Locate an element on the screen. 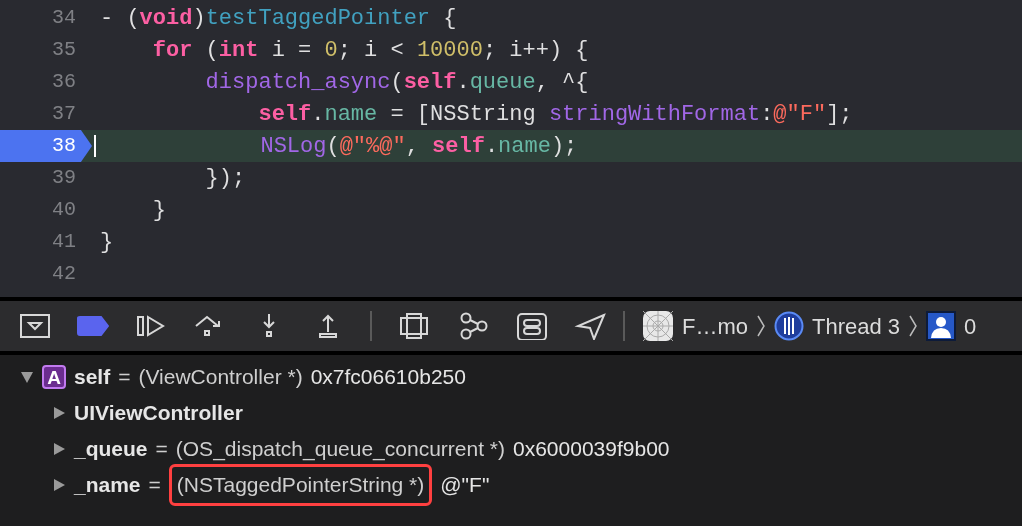  app-icon is located at coordinates (658, 326).